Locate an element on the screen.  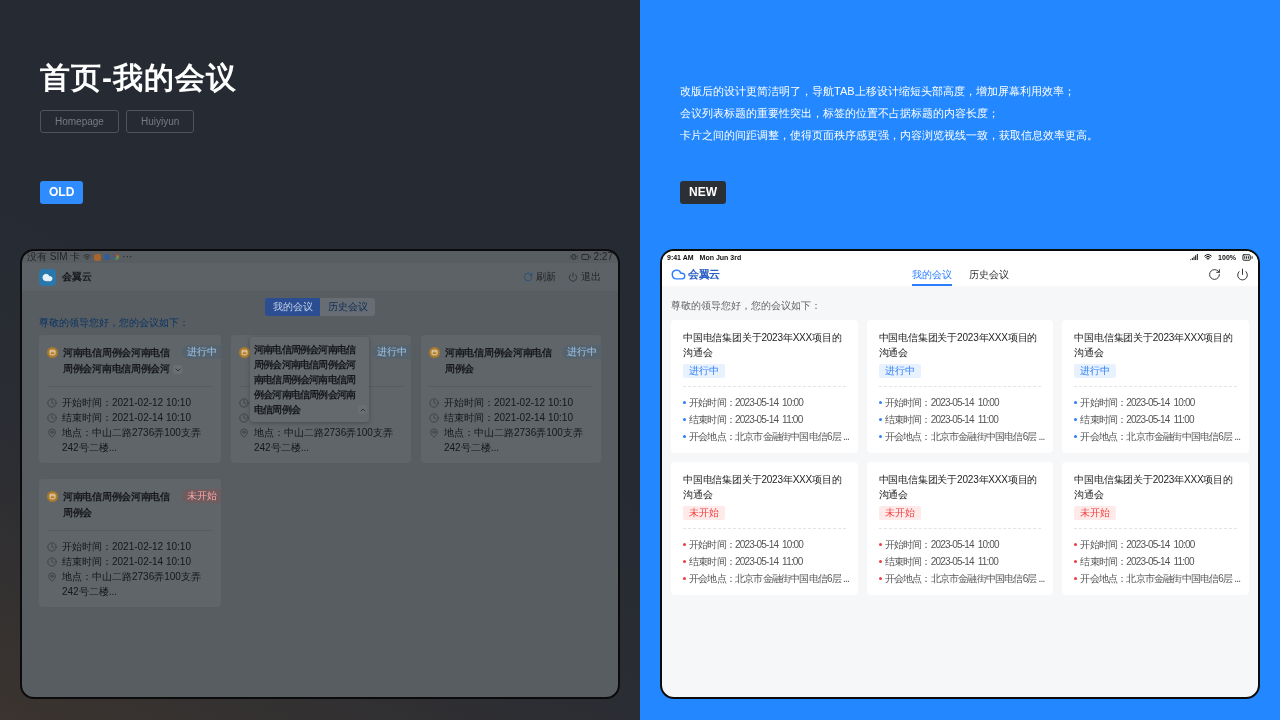
greeting-text: 尊敬的领导您好，您的会议如下： is located at coordinates (114, 323).